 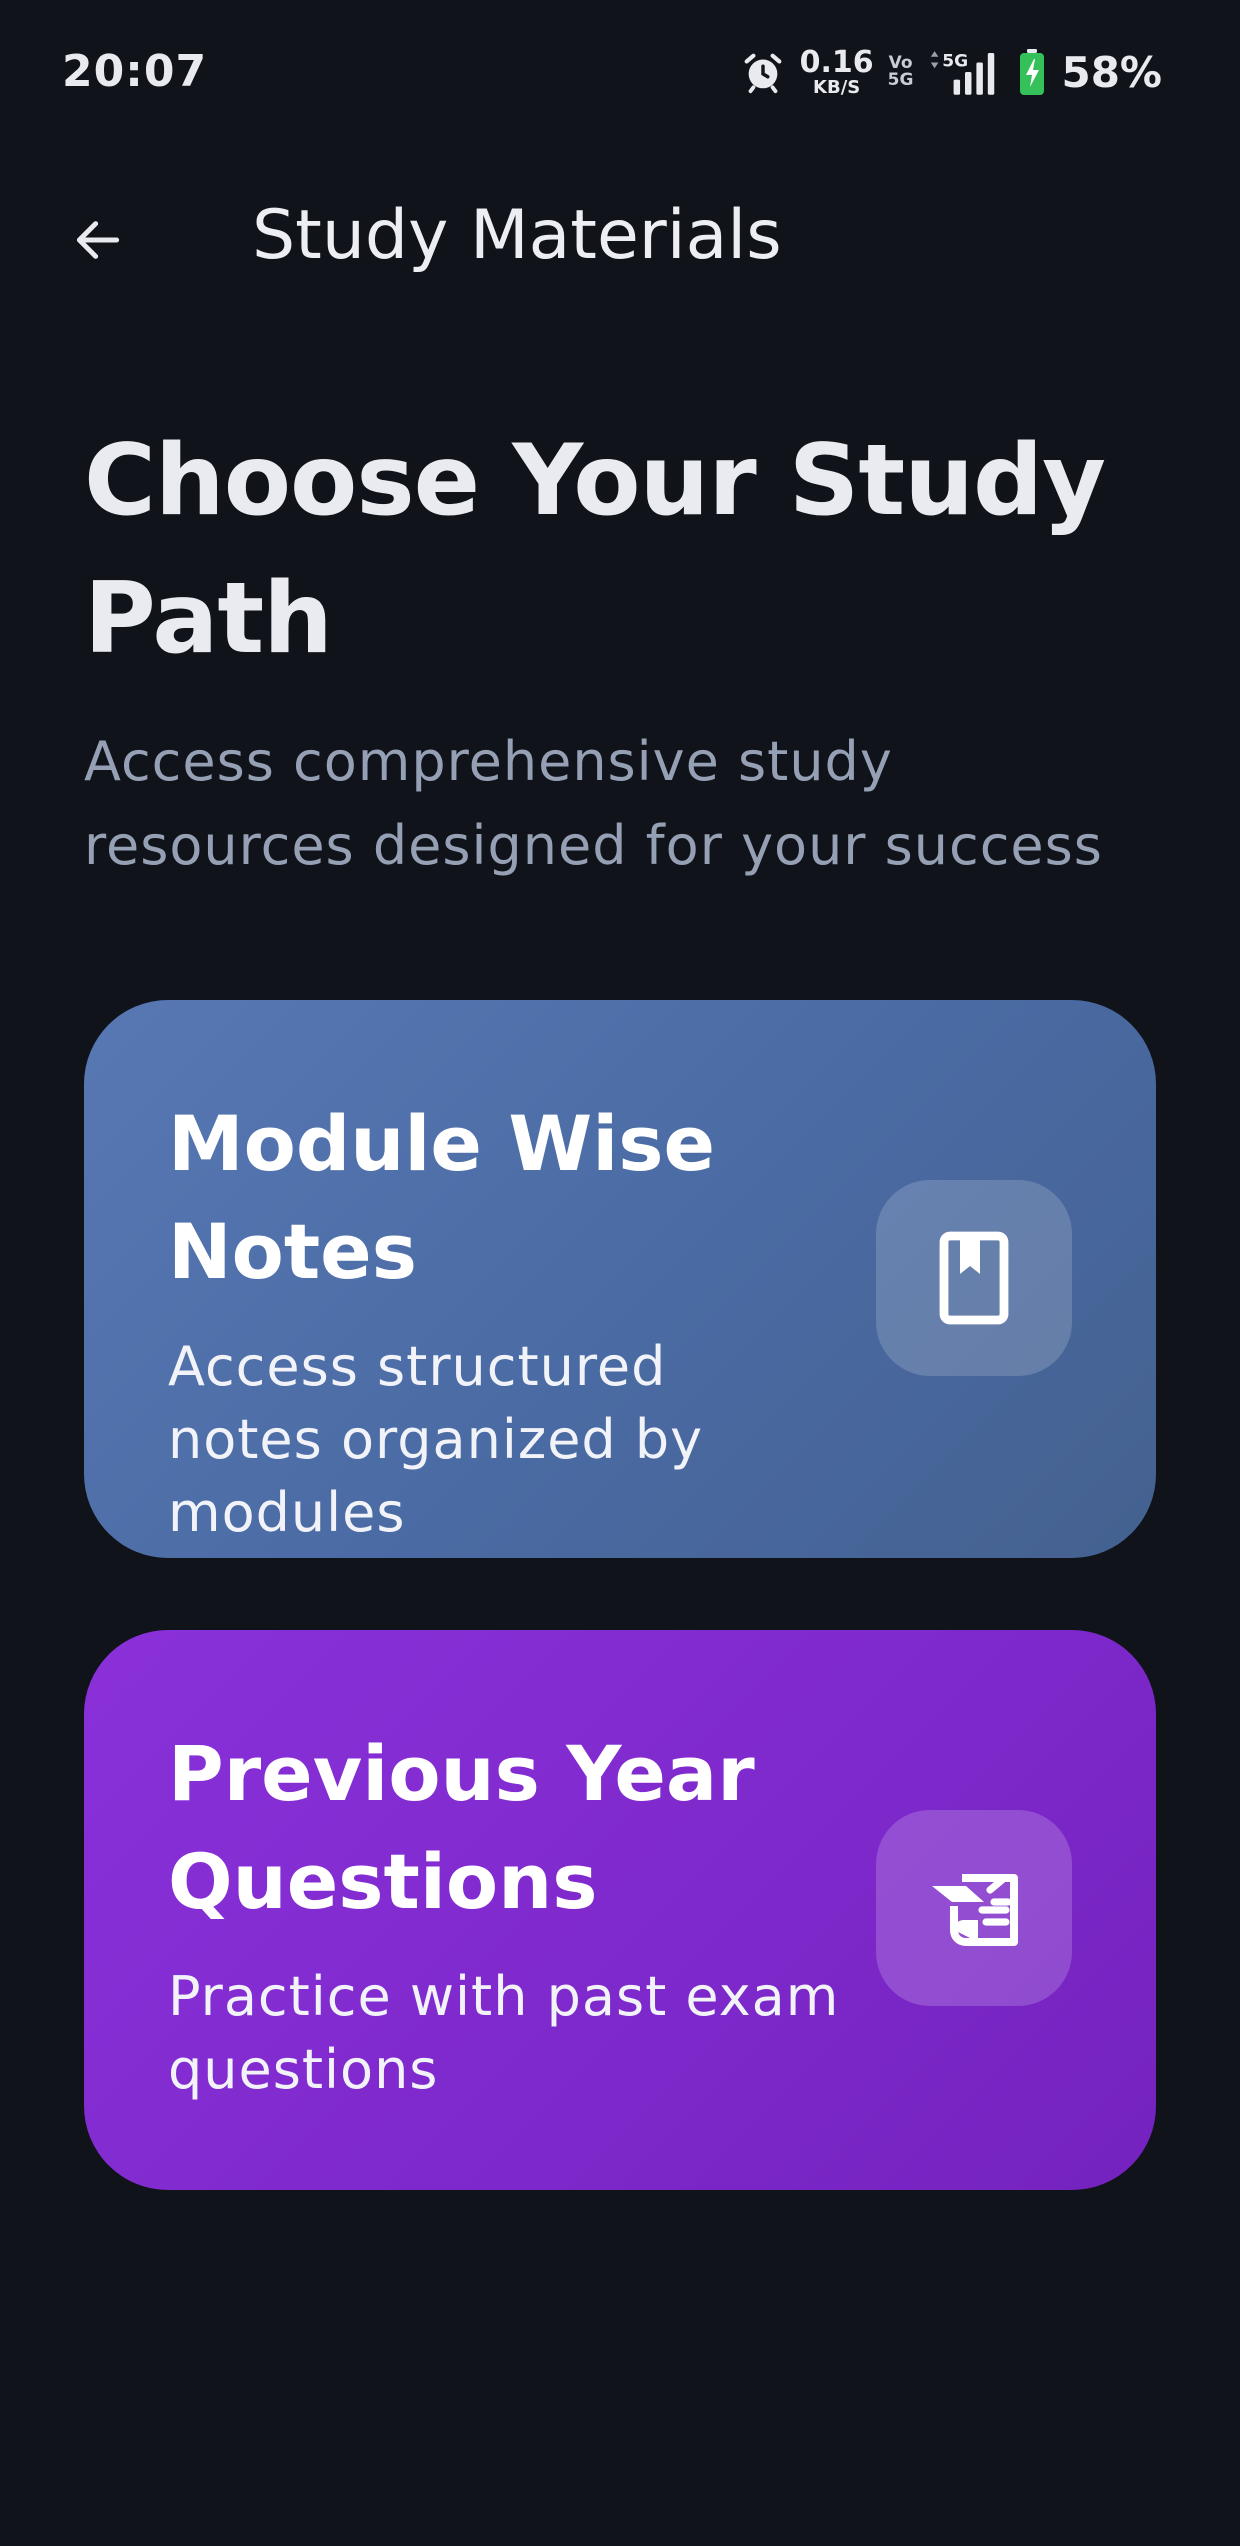 What do you see at coordinates (1111, 72) in the screenshot?
I see `battery-percent: 58%` at bounding box center [1111, 72].